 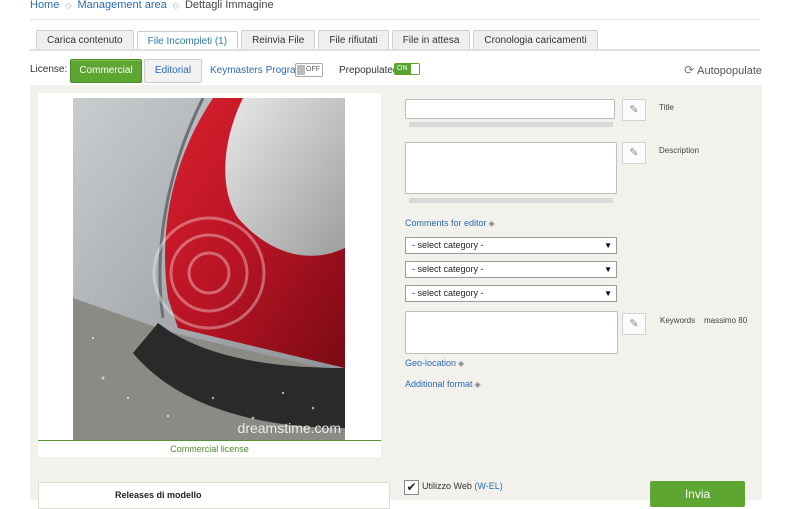 I want to click on geo-location-link: Geo-location ◈, so click(x=434, y=363).